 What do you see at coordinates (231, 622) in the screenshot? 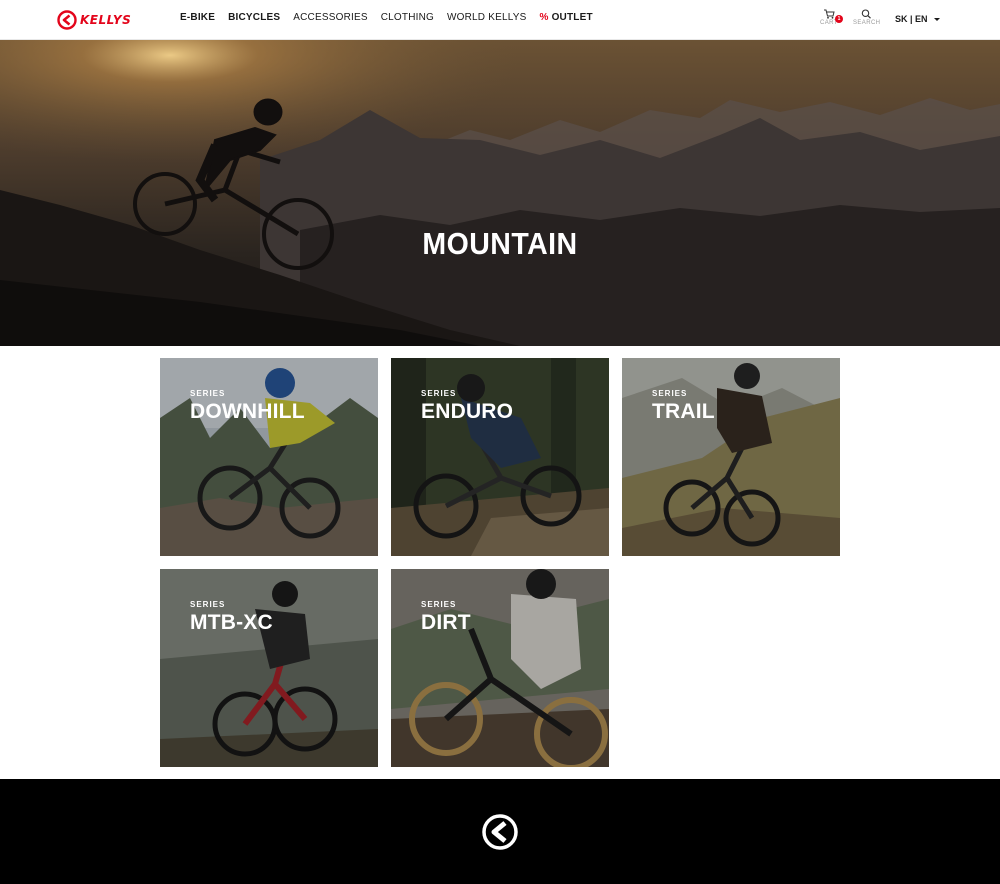
I see `card-title: MTB-XC` at bounding box center [231, 622].